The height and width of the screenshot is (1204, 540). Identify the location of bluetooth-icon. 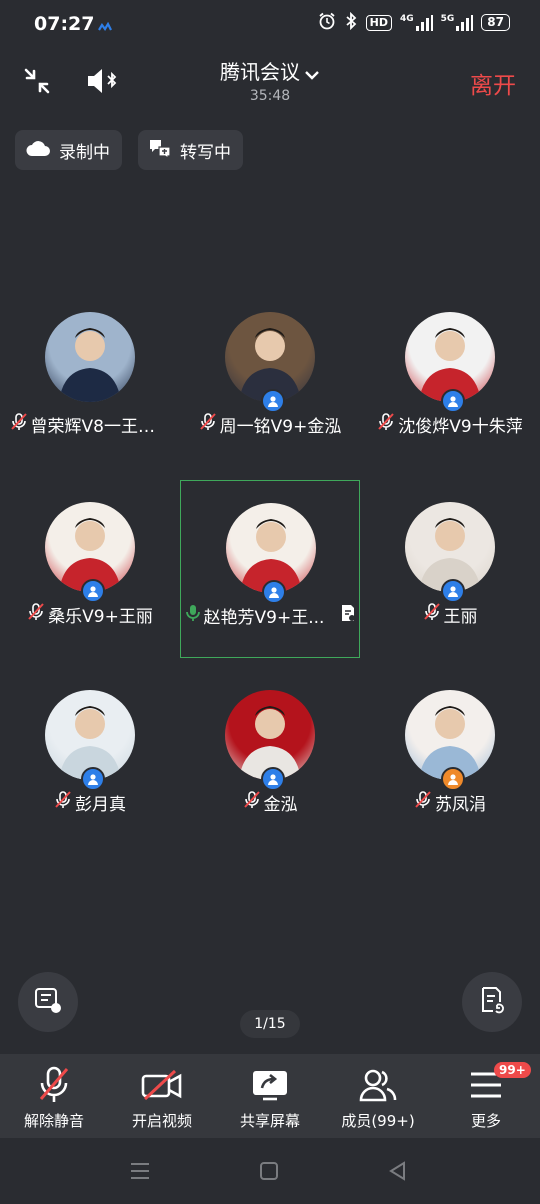
(351, 22).